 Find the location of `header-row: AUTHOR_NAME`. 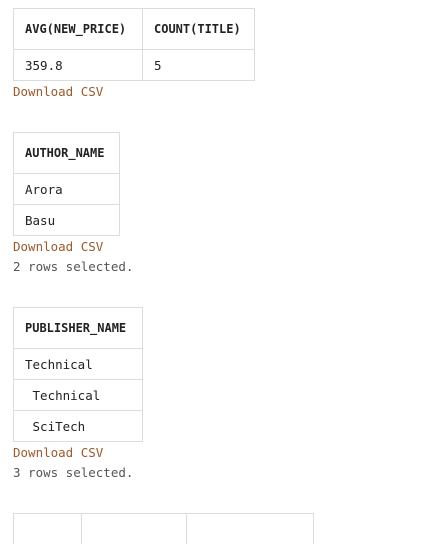

header-row: AUTHOR_NAME is located at coordinates (66, 153).